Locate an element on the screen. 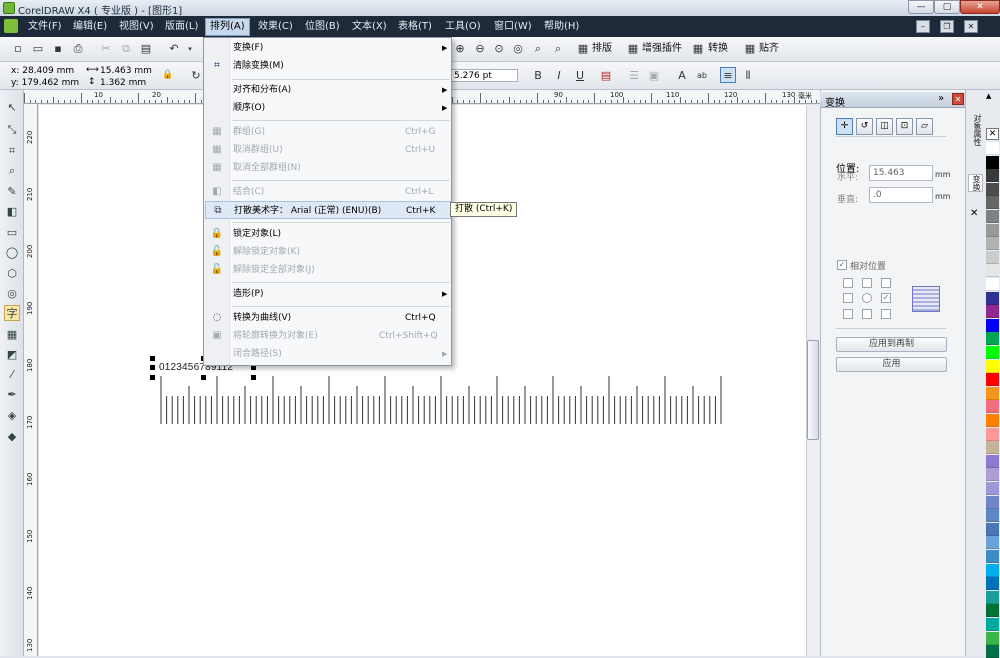 This screenshot has width=1000, height=658. maximize-button: ▢ is located at coordinates (947, 7).